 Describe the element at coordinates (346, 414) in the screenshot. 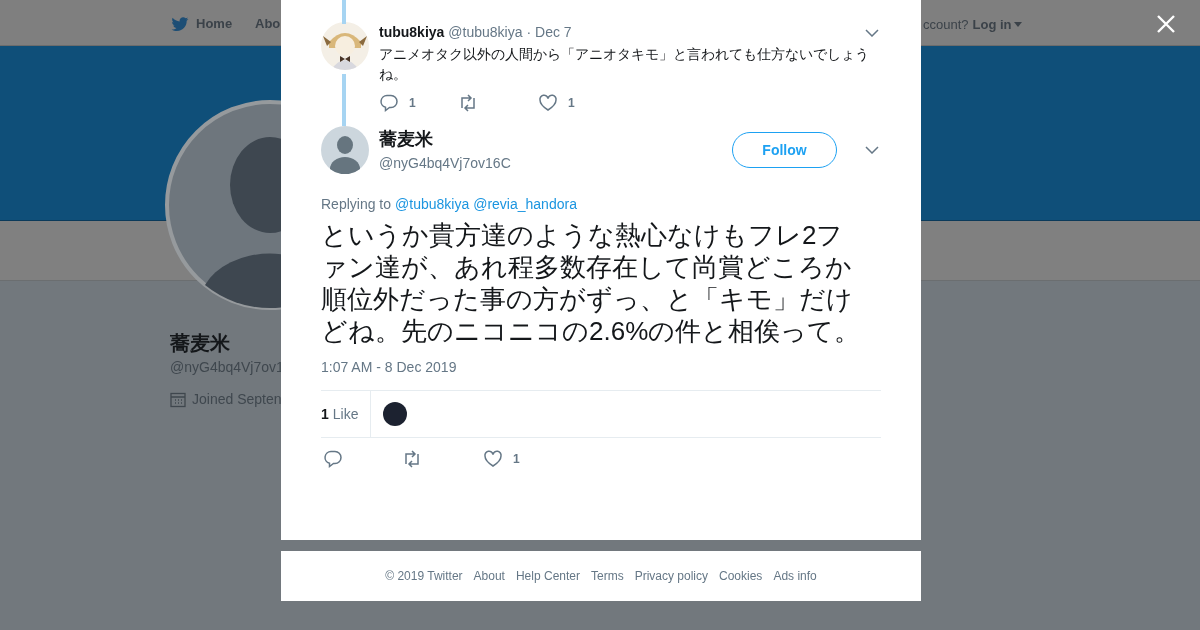

I see `likes-count-link: 1 Like` at that location.